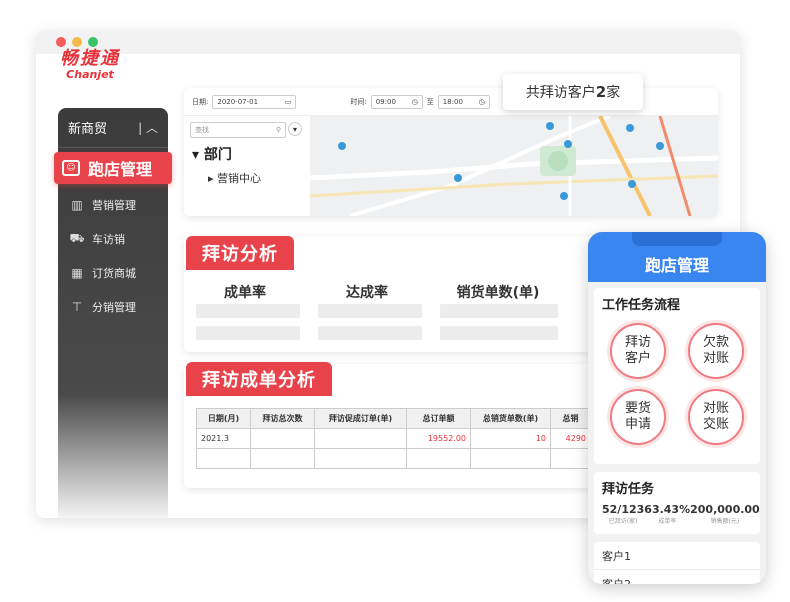 This screenshot has height=602, width=790. I want to click on phone-header: 跑店管理, so click(677, 257).